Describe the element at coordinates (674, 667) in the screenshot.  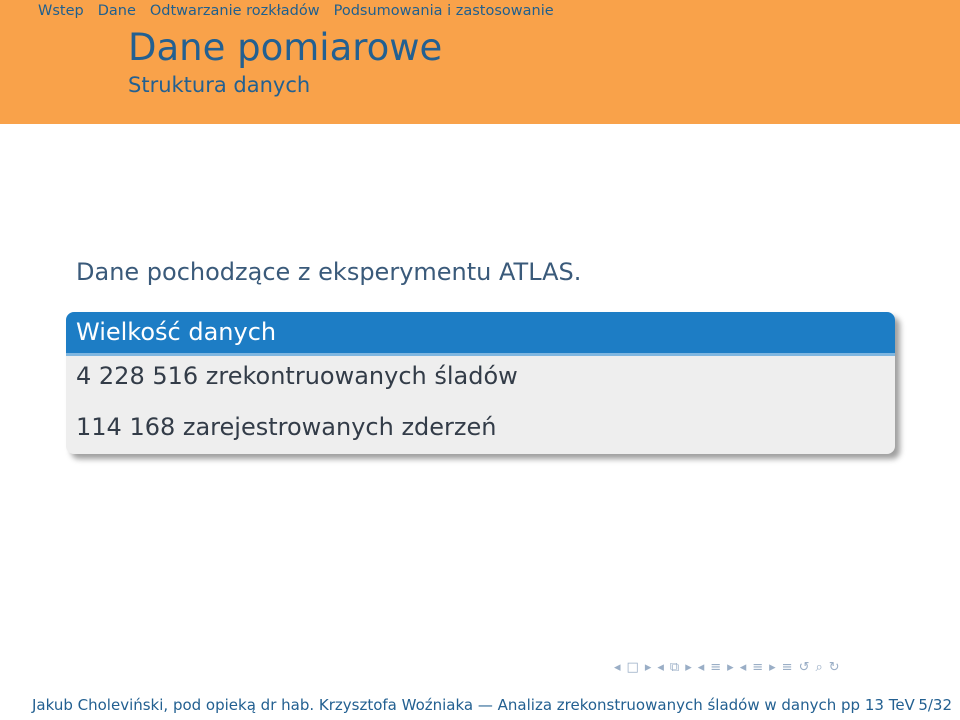
I see `subsection-icon: ⧉` at that location.